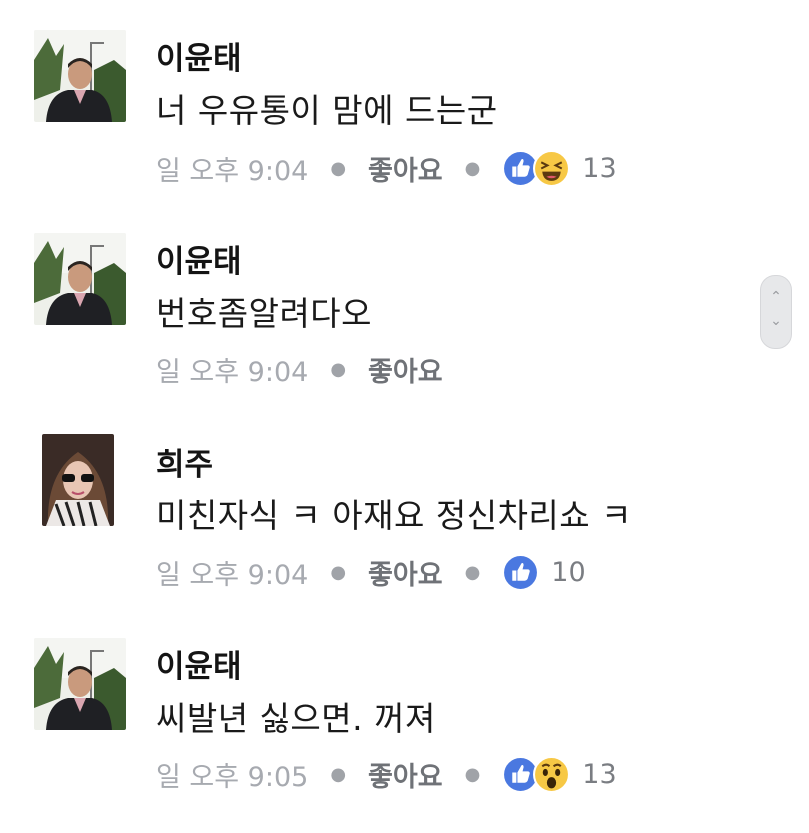  I want to click on like-icon, so click(521, 572).